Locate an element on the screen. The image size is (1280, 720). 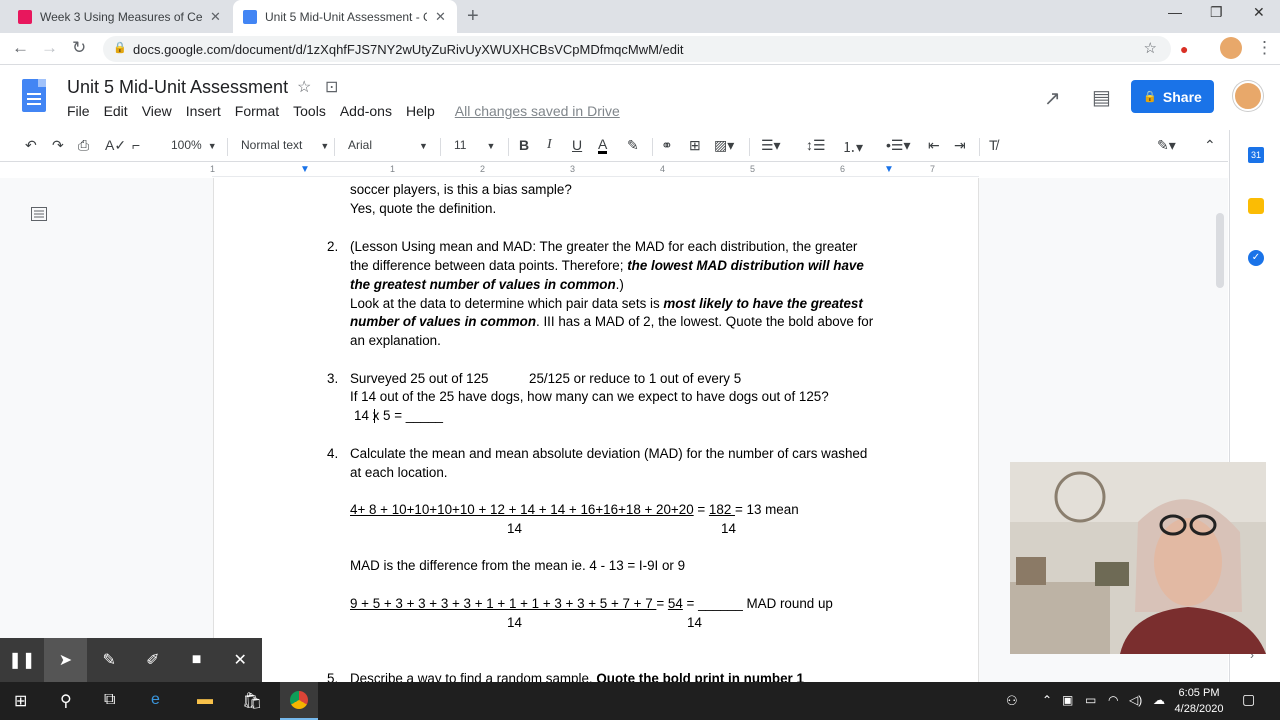
keep-icon is located at coordinates (1256, 206).